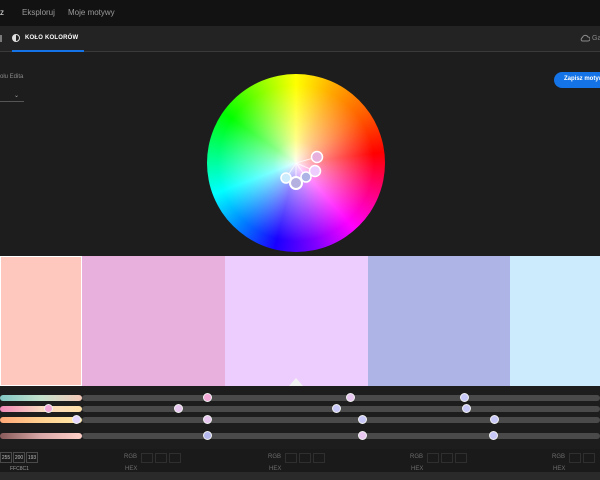 The width and height of the screenshot is (600, 480). I want to click on color-sliders, so click(300, 418).